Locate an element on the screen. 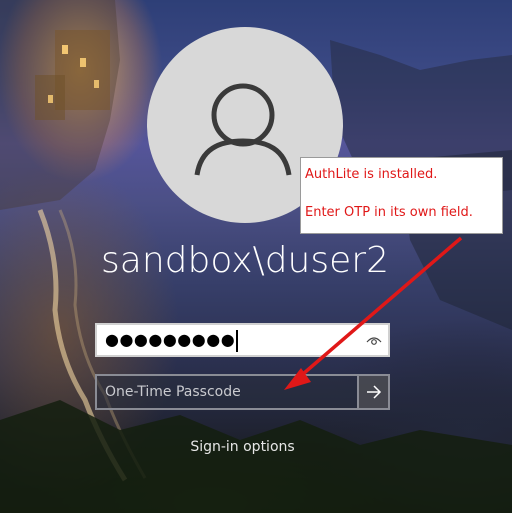 This screenshot has height=513, width=512. password-value: ●●●●●●●●● is located at coordinates (172, 340).